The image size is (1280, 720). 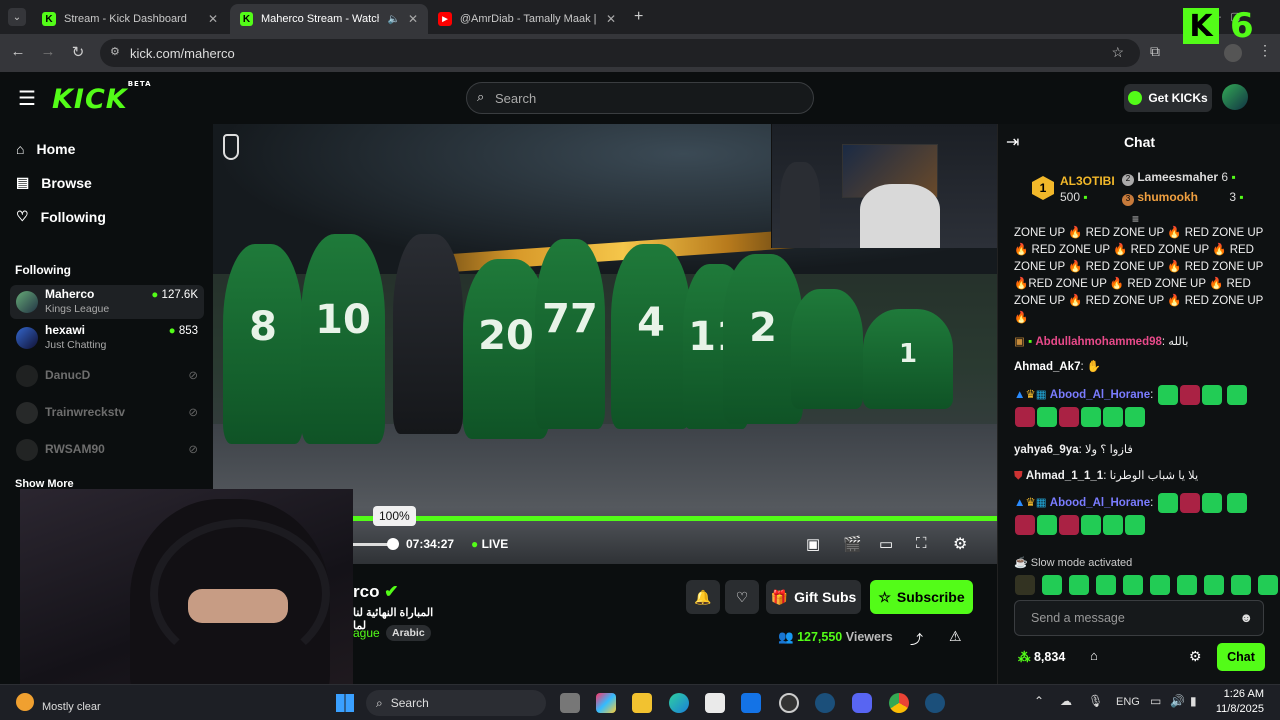 What do you see at coordinates (375, 592) in the screenshot?
I see `channel-name: rco ✔` at bounding box center [375, 592].